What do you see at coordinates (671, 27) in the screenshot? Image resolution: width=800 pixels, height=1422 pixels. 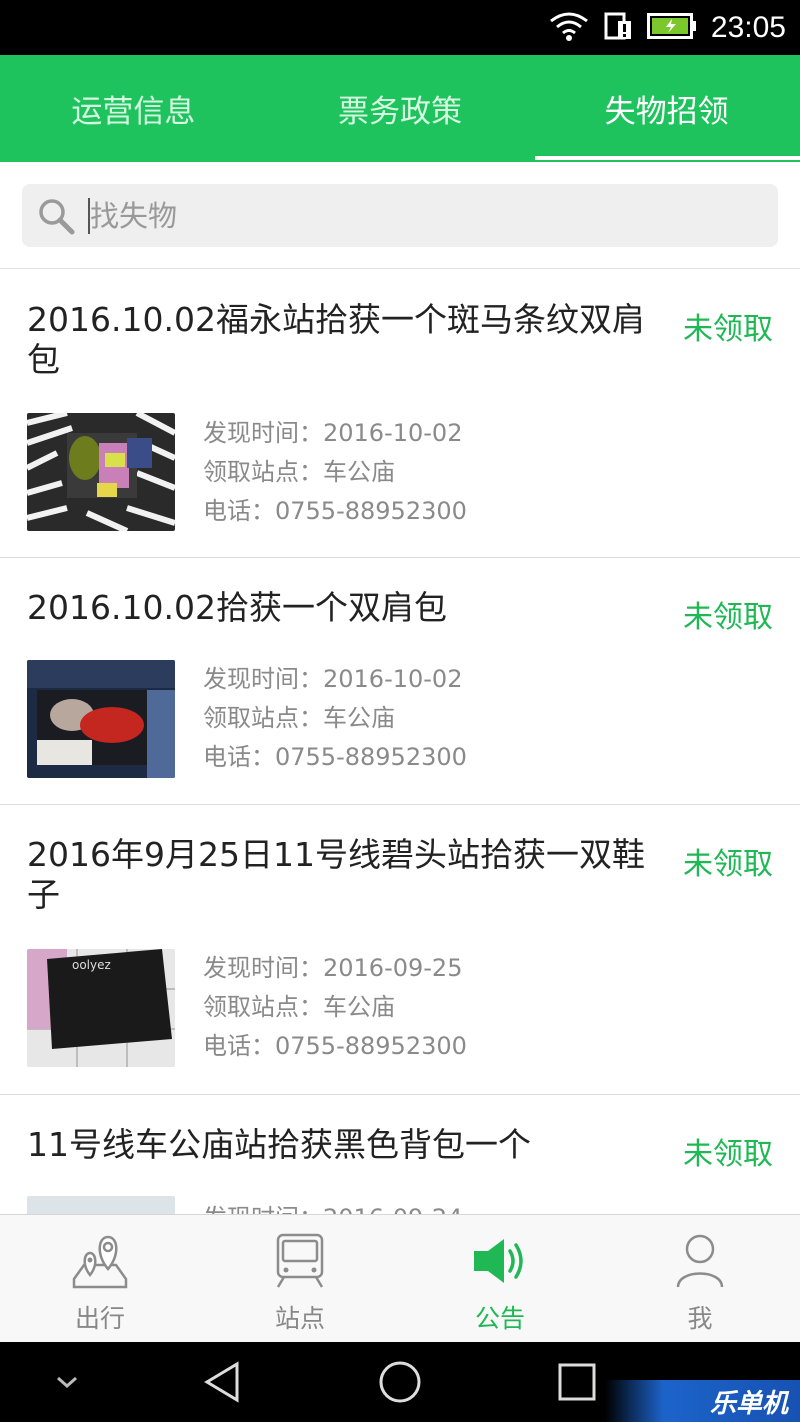 I see `battery-icon` at bounding box center [671, 27].